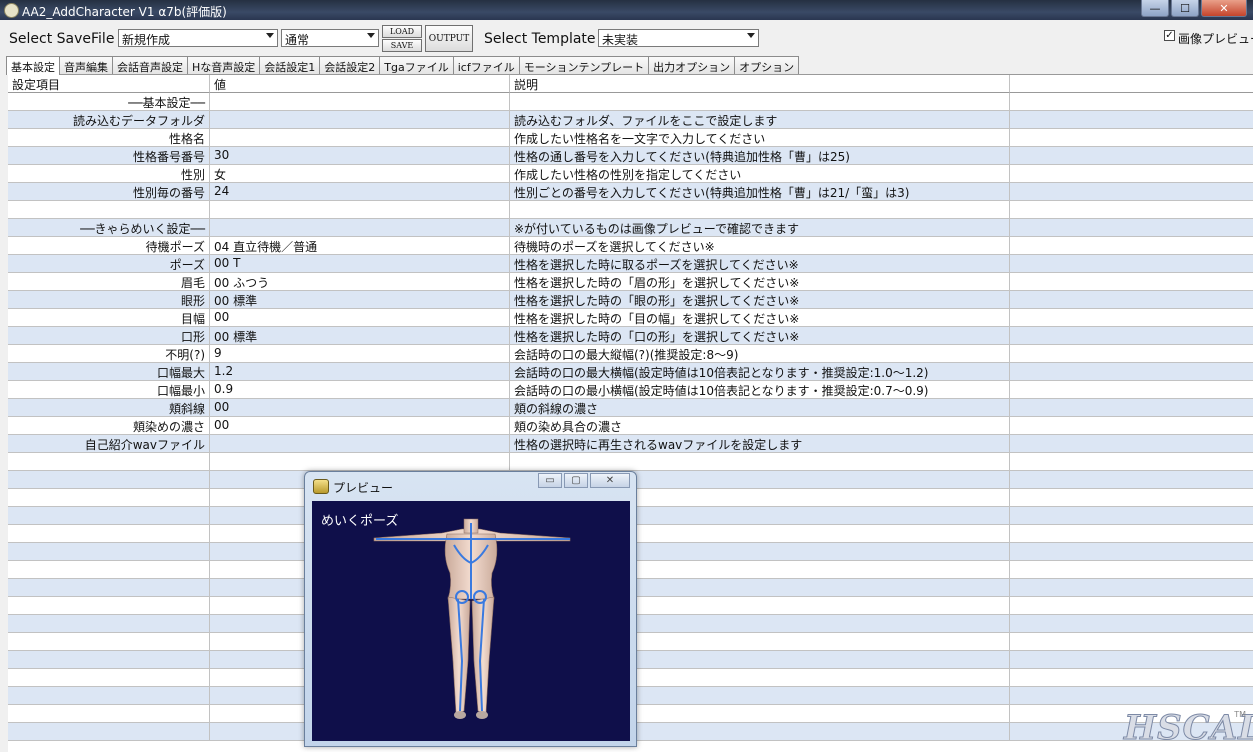 This screenshot has width=1253, height=752. What do you see at coordinates (350, 65) in the screenshot?
I see `tab-5: 会話設定2` at bounding box center [350, 65].